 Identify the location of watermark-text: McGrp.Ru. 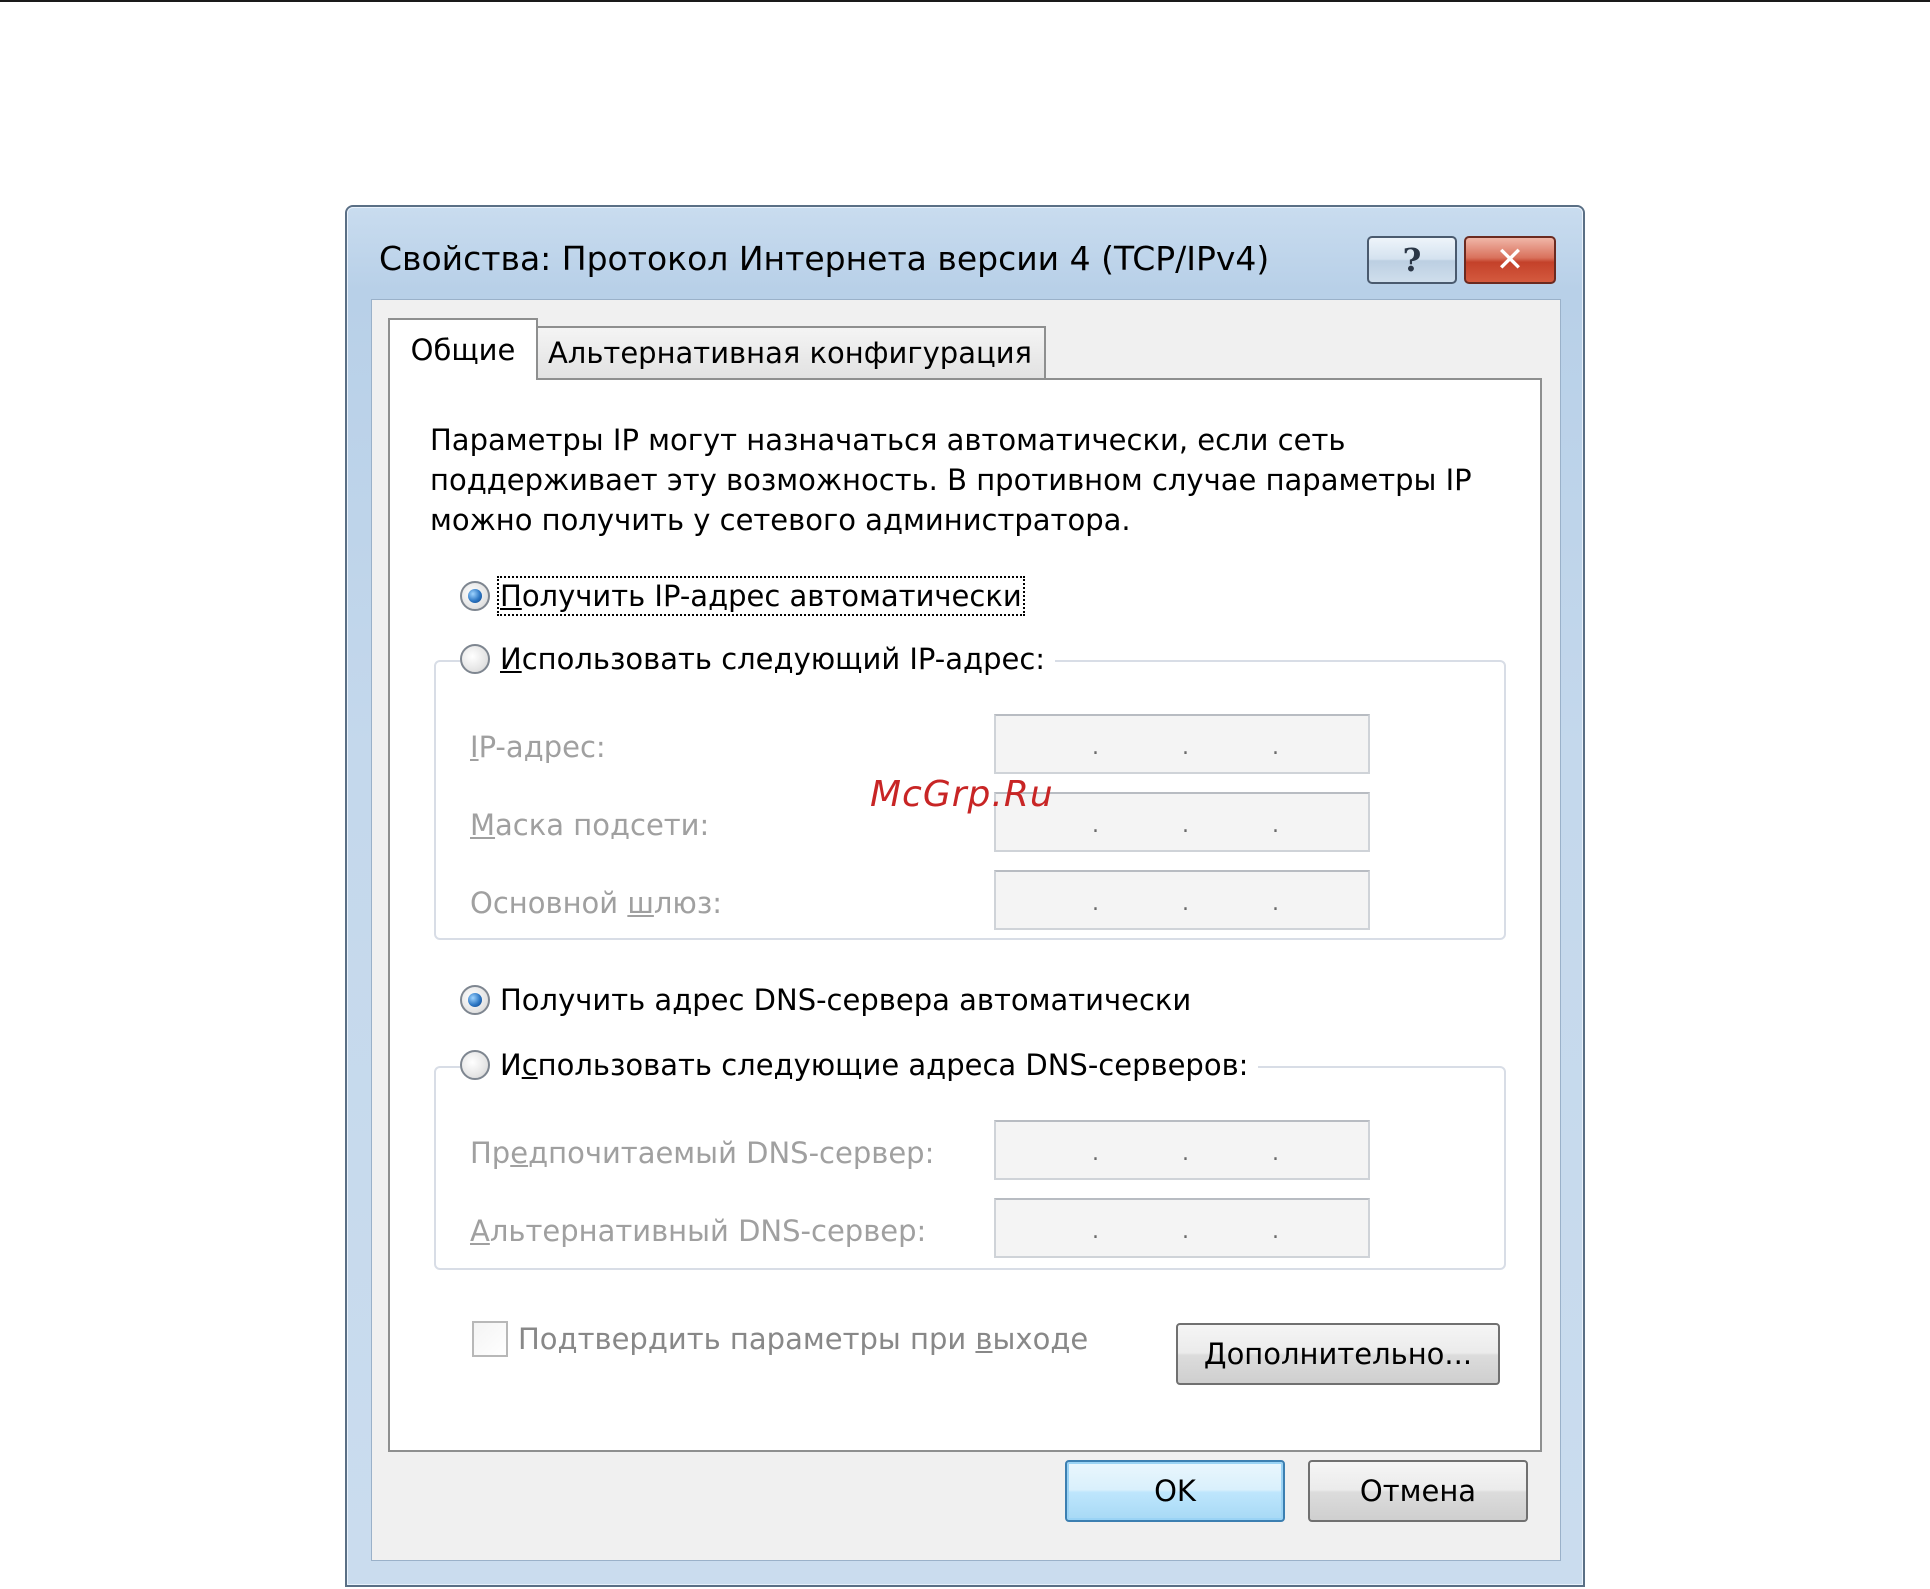
(962, 794).